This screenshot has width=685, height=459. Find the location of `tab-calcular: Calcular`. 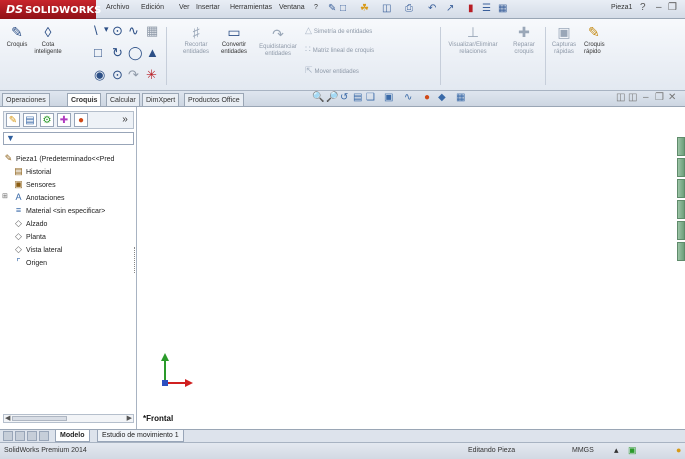

tab-calcular: Calcular is located at coordinates (123, 99).